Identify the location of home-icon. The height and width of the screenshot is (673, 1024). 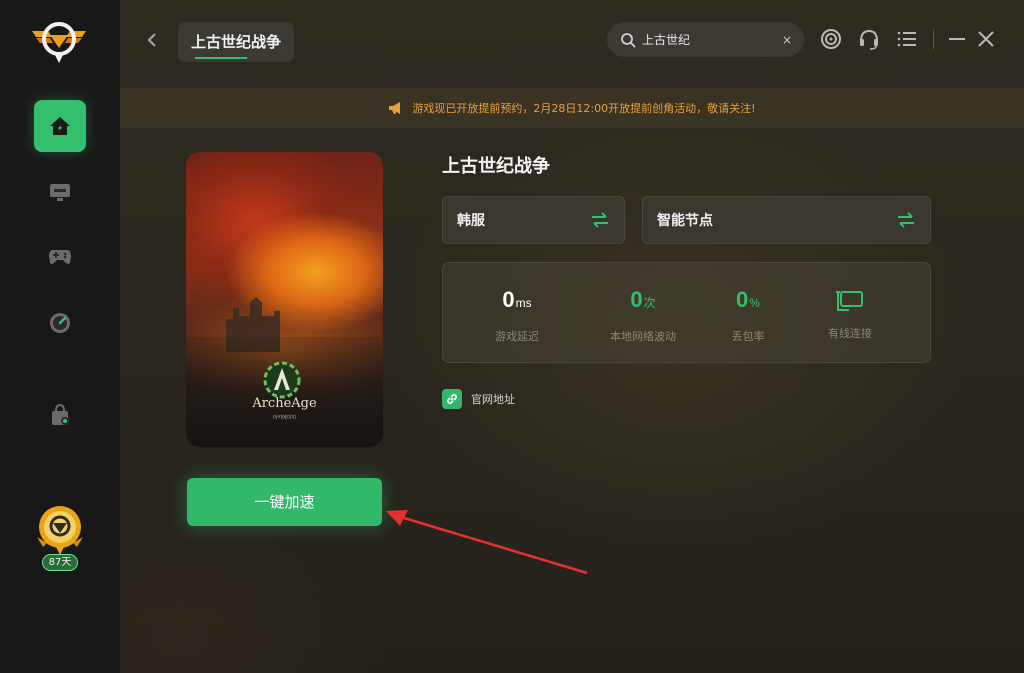
(60, 126).